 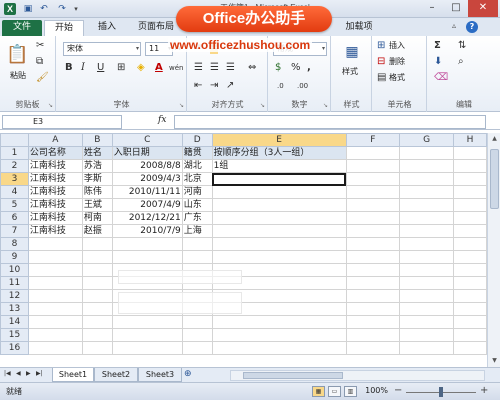 I want to click on cell-g9, so click(x=427, y=257).